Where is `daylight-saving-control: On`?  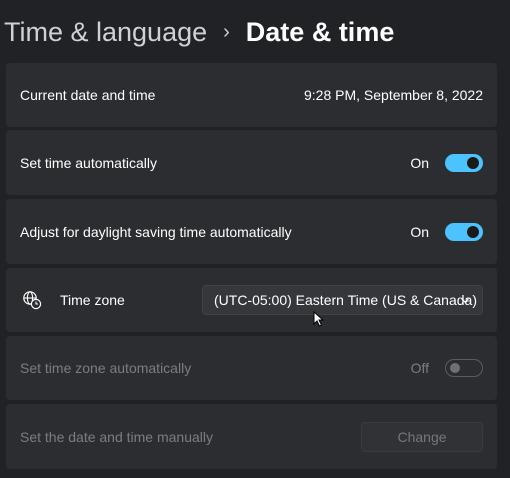 daylight-saving-control: On is located at coordinates (446, 231).